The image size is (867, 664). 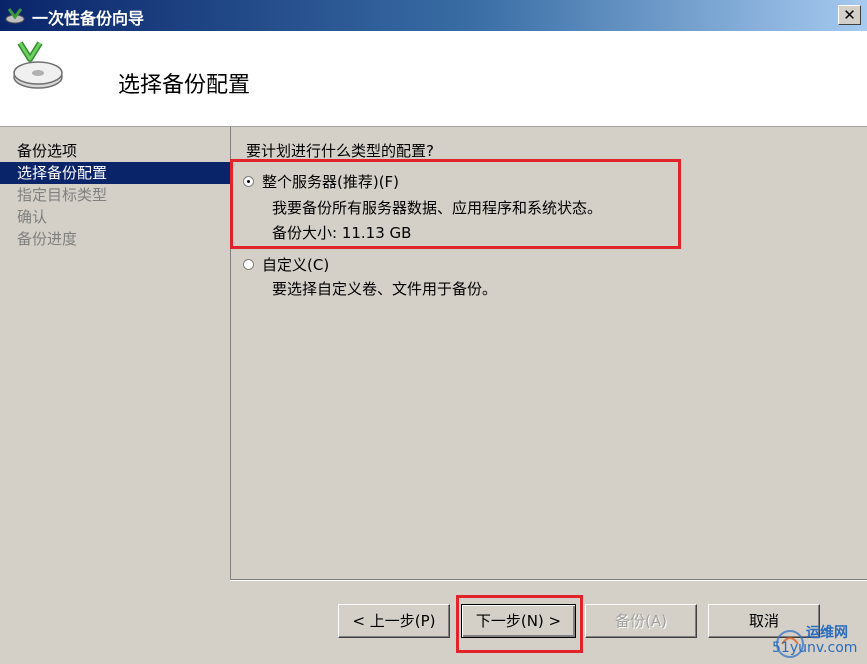 I want to click on page-title: 选择备份配置, so click(x=184, y=85).